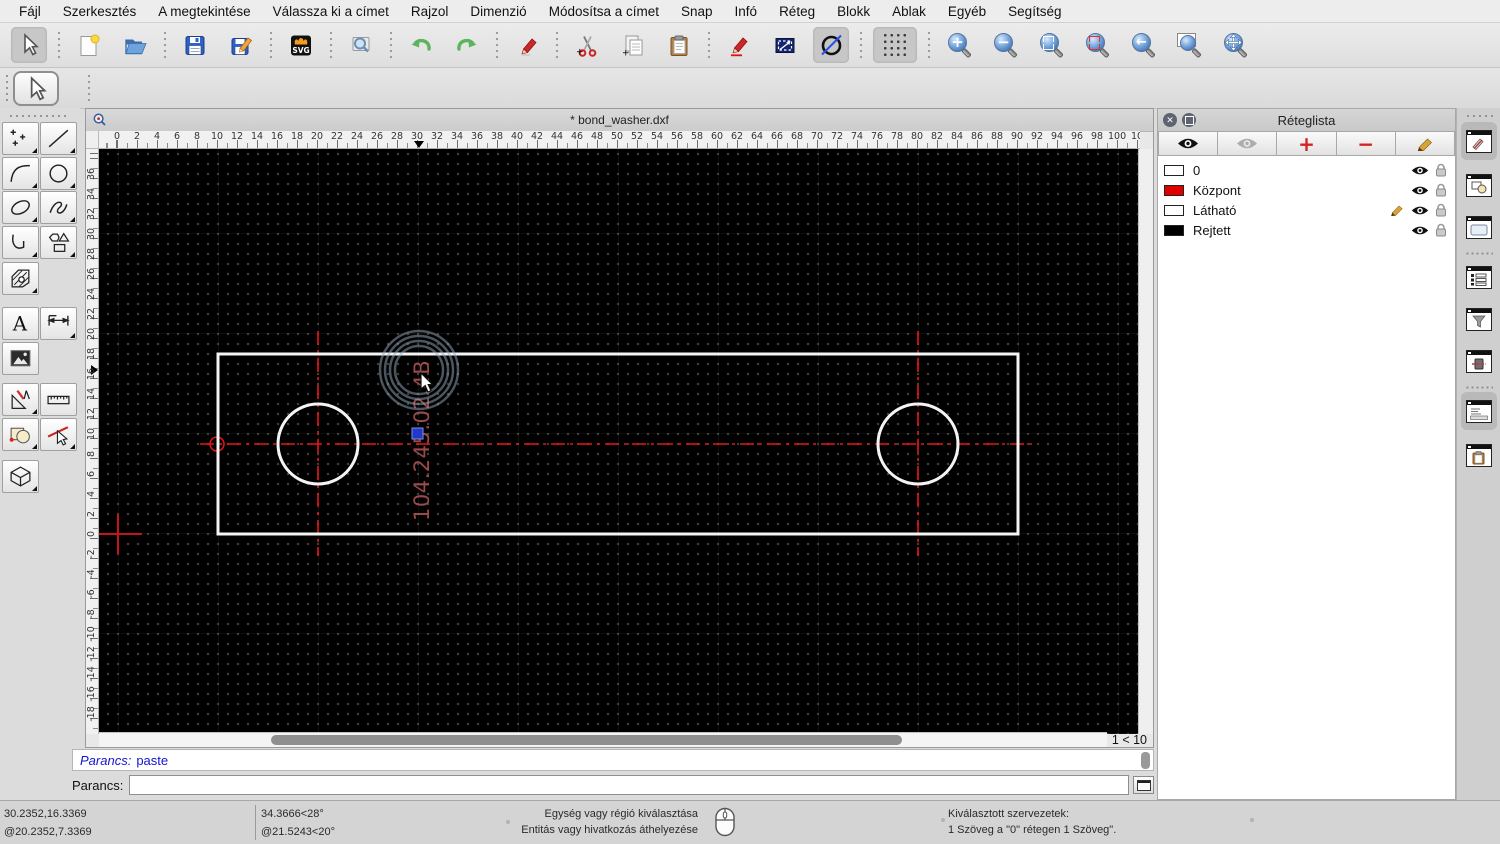  I want to click on paste-button, so click(679, 45).